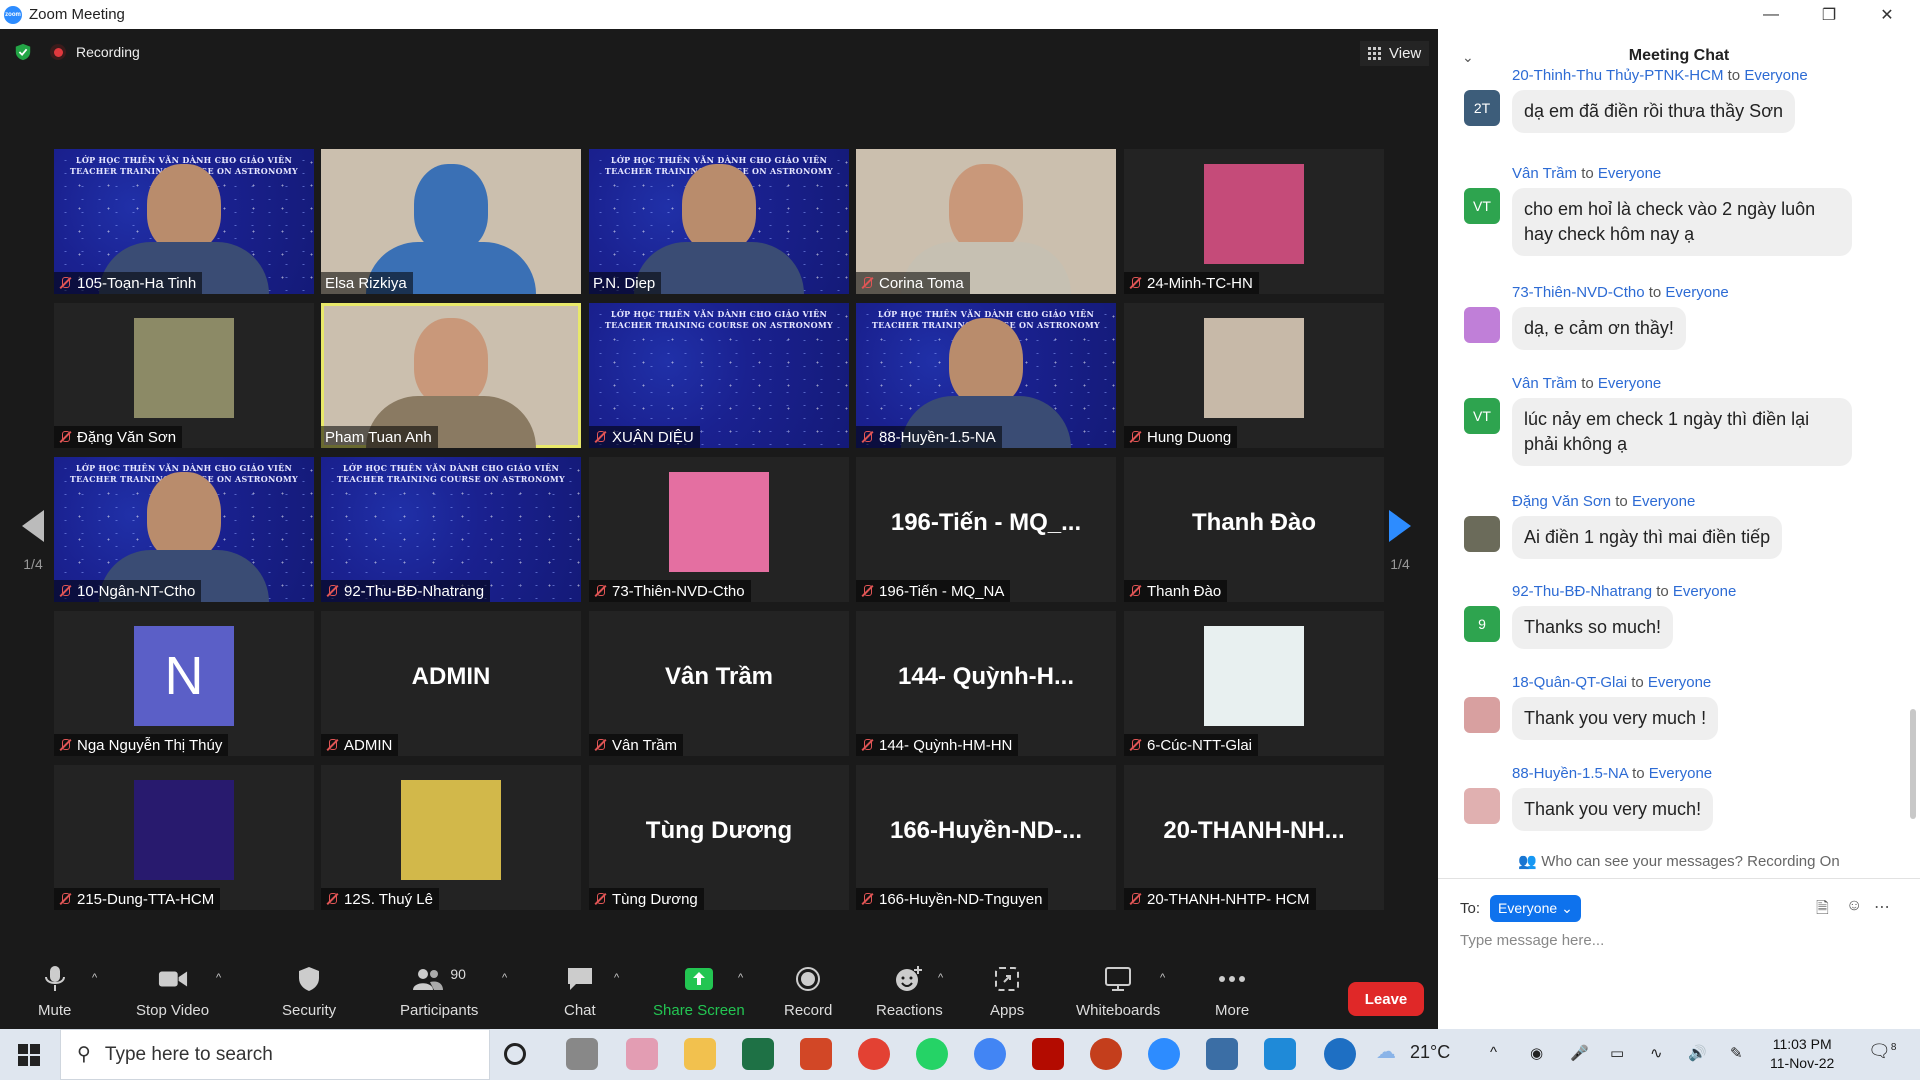 The height and width of the screenshot is (1080, 1920). Describe the element at coordinates (700, 1054) in the screenshot. I see `file-explorer-icon` at that location.